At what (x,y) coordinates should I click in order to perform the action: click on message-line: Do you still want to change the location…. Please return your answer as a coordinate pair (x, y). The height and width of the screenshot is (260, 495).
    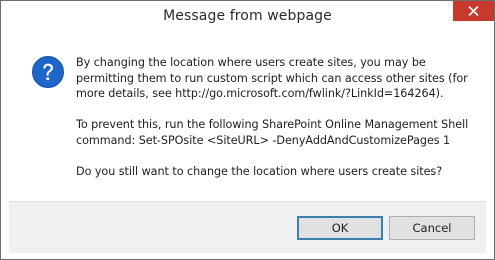
    Looking at the image, I should click on (259, 171).